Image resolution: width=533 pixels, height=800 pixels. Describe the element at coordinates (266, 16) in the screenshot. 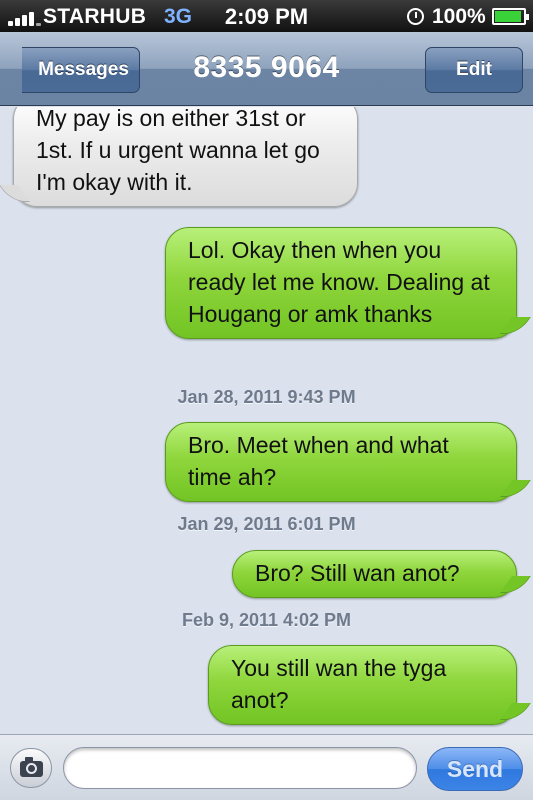

I see `status-bar: STARHUB 3G 2:09 PM 100%` at that location.